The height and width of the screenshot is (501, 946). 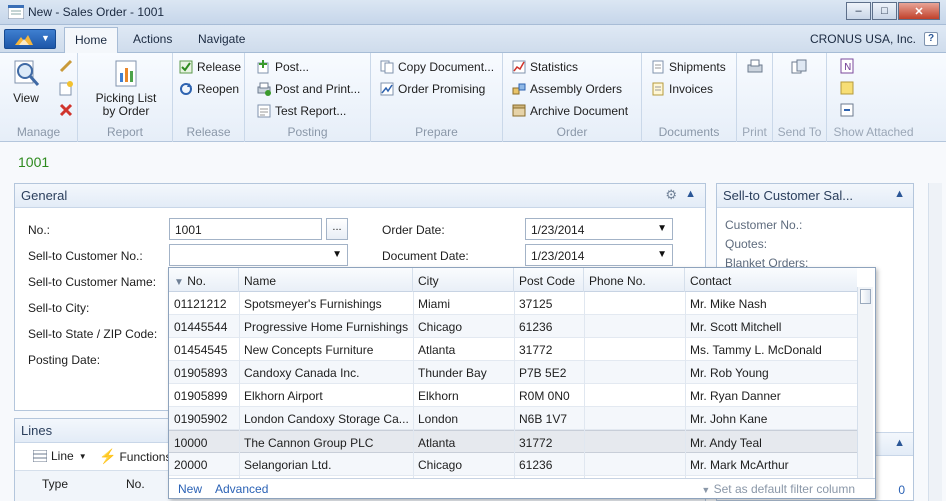 What do you see at coordinates (108, 456) in the screenshot?
I see `lightning-icon: ⚡` at bounding box center [108, 456].